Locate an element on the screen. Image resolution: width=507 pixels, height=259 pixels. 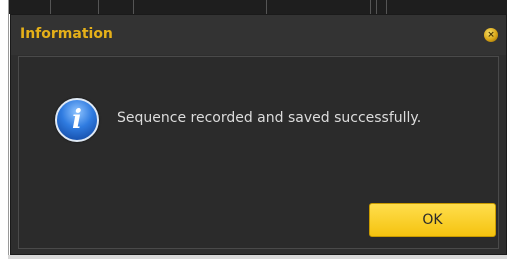
close-button: × is located at coordinates (491, 35).